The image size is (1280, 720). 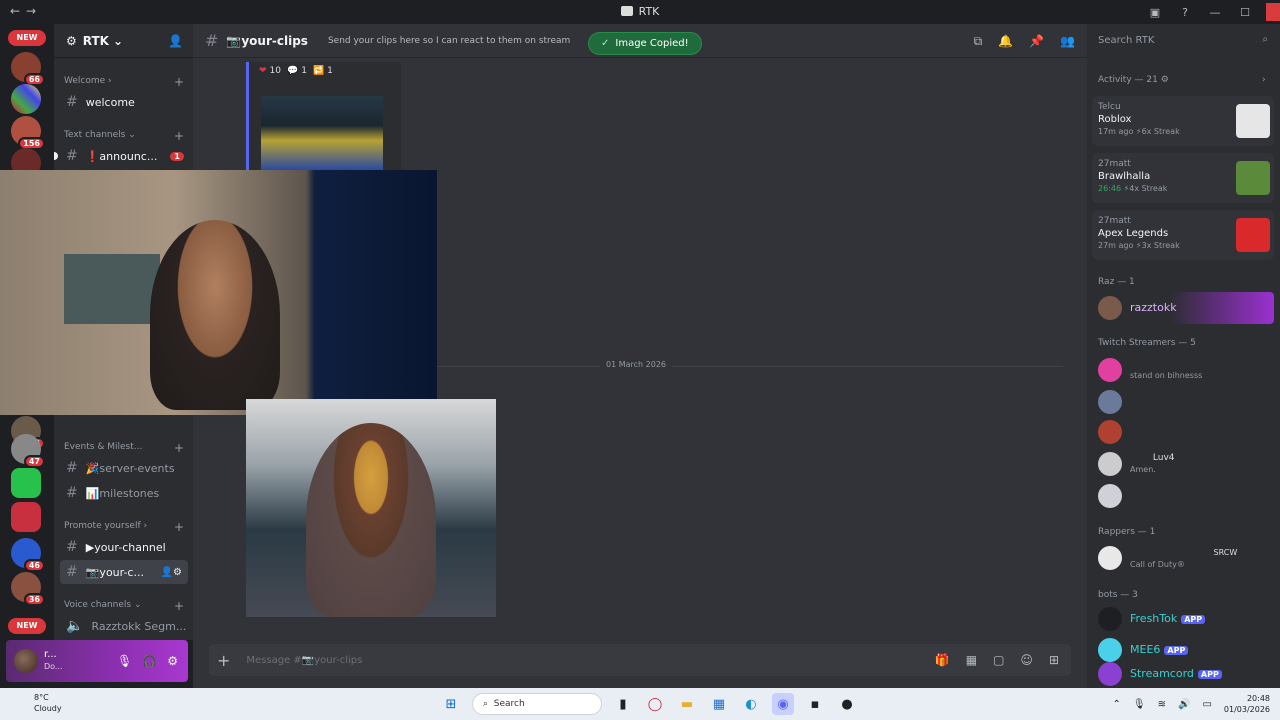 What do you see at coordinates (1067, 41) in the screenshot?
I see `members-icon: 👥` at bounding box center [1067, 41].